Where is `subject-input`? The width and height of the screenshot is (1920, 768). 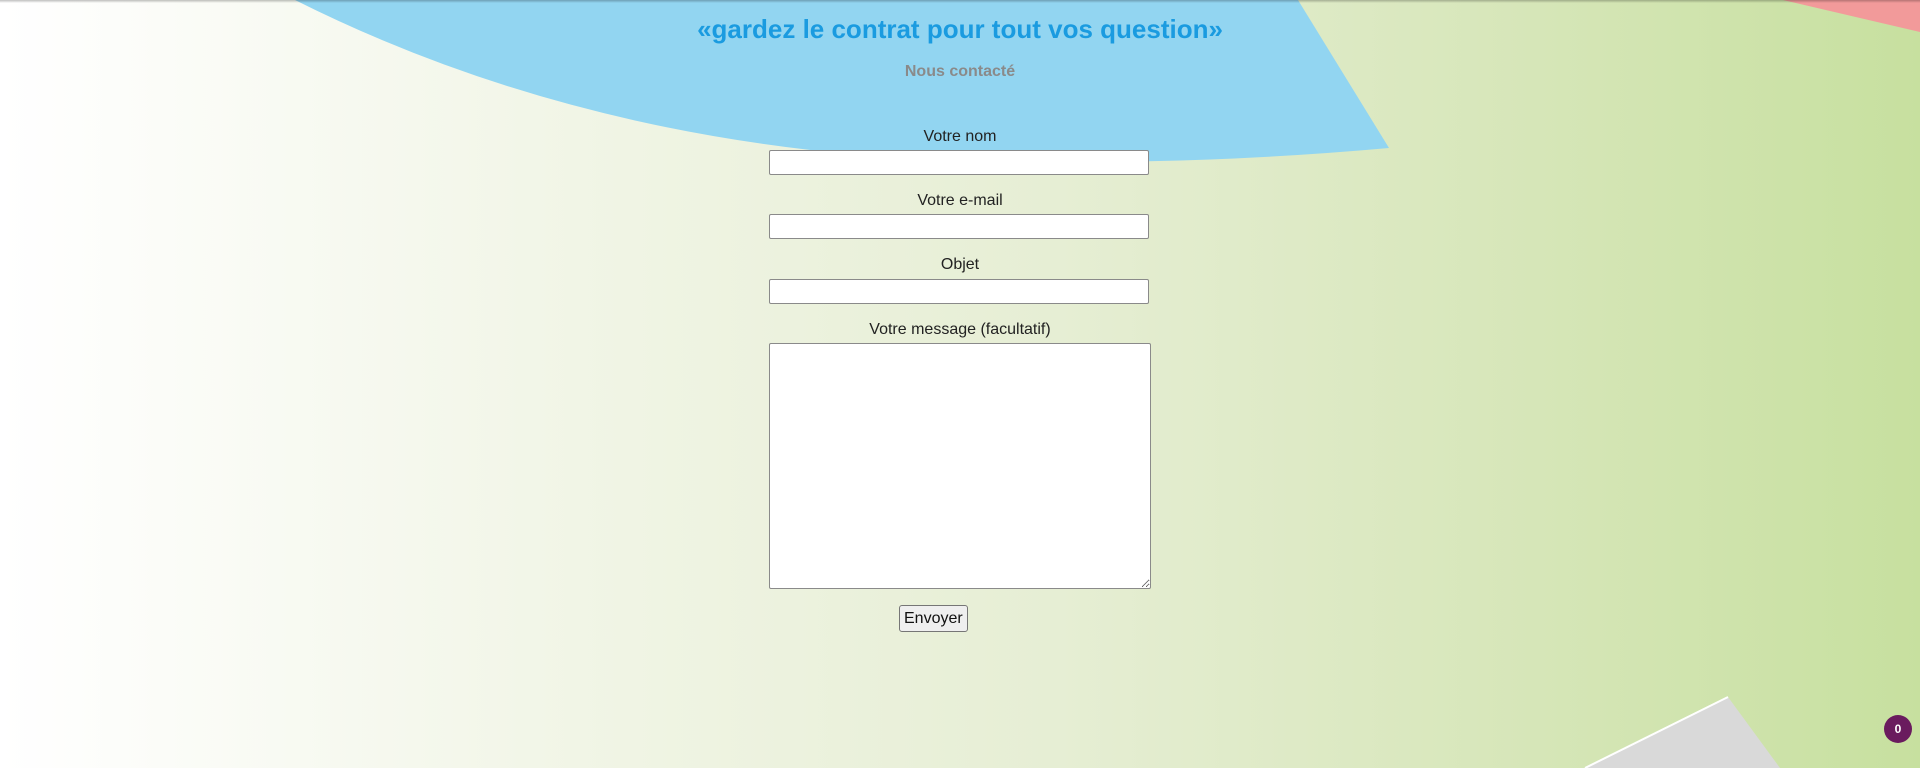 subject-input is located at coordinates (959, 291).